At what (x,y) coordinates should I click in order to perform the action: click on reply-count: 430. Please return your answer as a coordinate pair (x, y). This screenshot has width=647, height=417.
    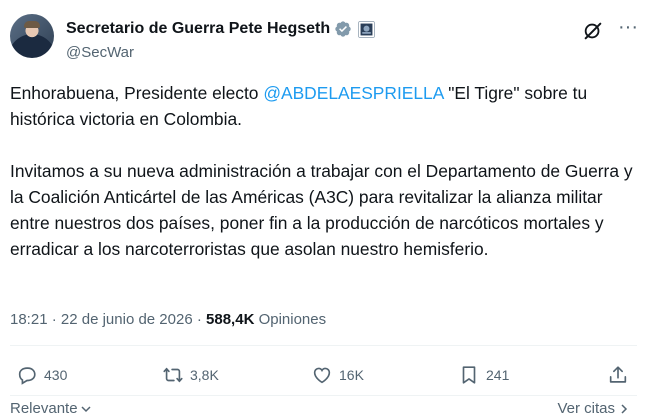
    Looking at the image, I should click on (56, 375).